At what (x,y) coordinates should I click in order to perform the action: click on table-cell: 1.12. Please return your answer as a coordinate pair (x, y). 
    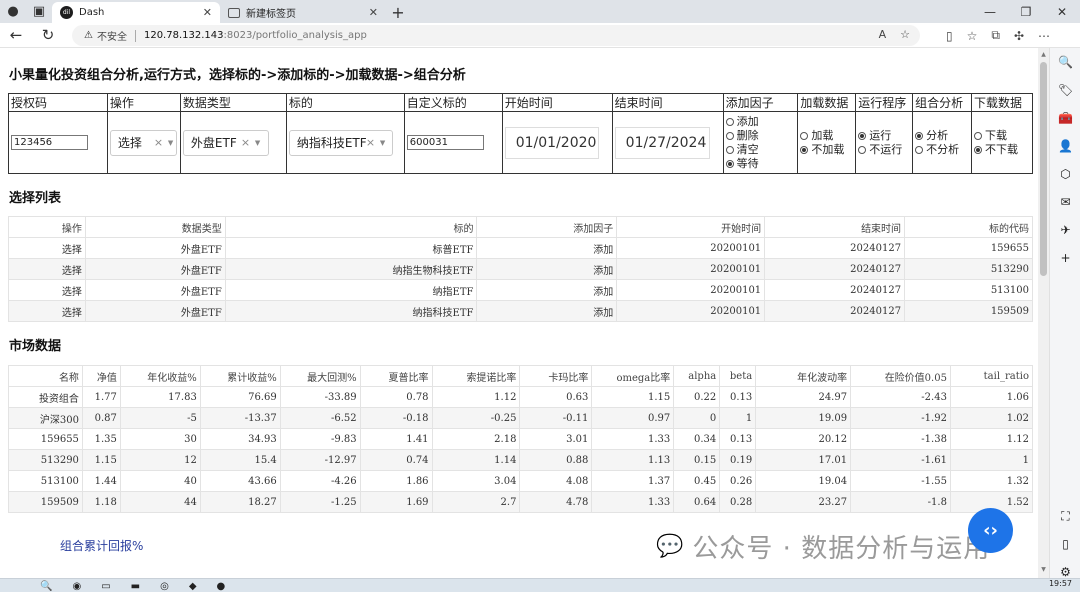
    Looking at the image, I should click on (991, 439).